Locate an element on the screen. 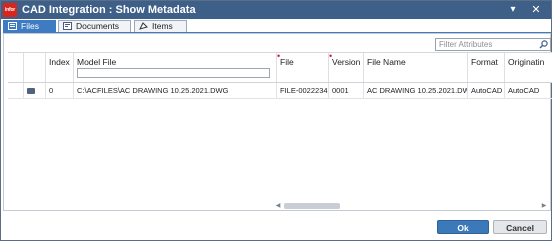 The image size is (552, 241). filter-attributes is located at coordinates (493, 44).